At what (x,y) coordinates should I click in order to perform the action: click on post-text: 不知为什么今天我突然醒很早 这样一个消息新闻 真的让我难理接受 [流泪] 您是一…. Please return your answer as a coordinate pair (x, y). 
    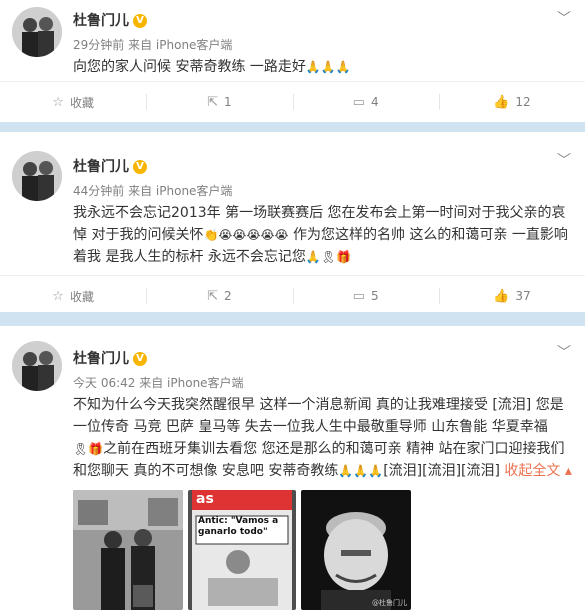
    Looking at the image, I should click on (323, 438).